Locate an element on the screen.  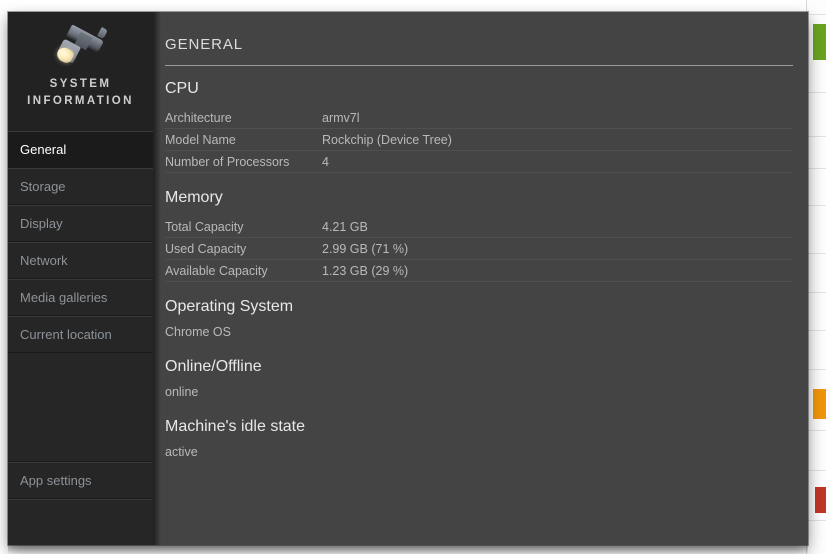
sidebar-item-label: App settings is located at coordinates (56, 480).